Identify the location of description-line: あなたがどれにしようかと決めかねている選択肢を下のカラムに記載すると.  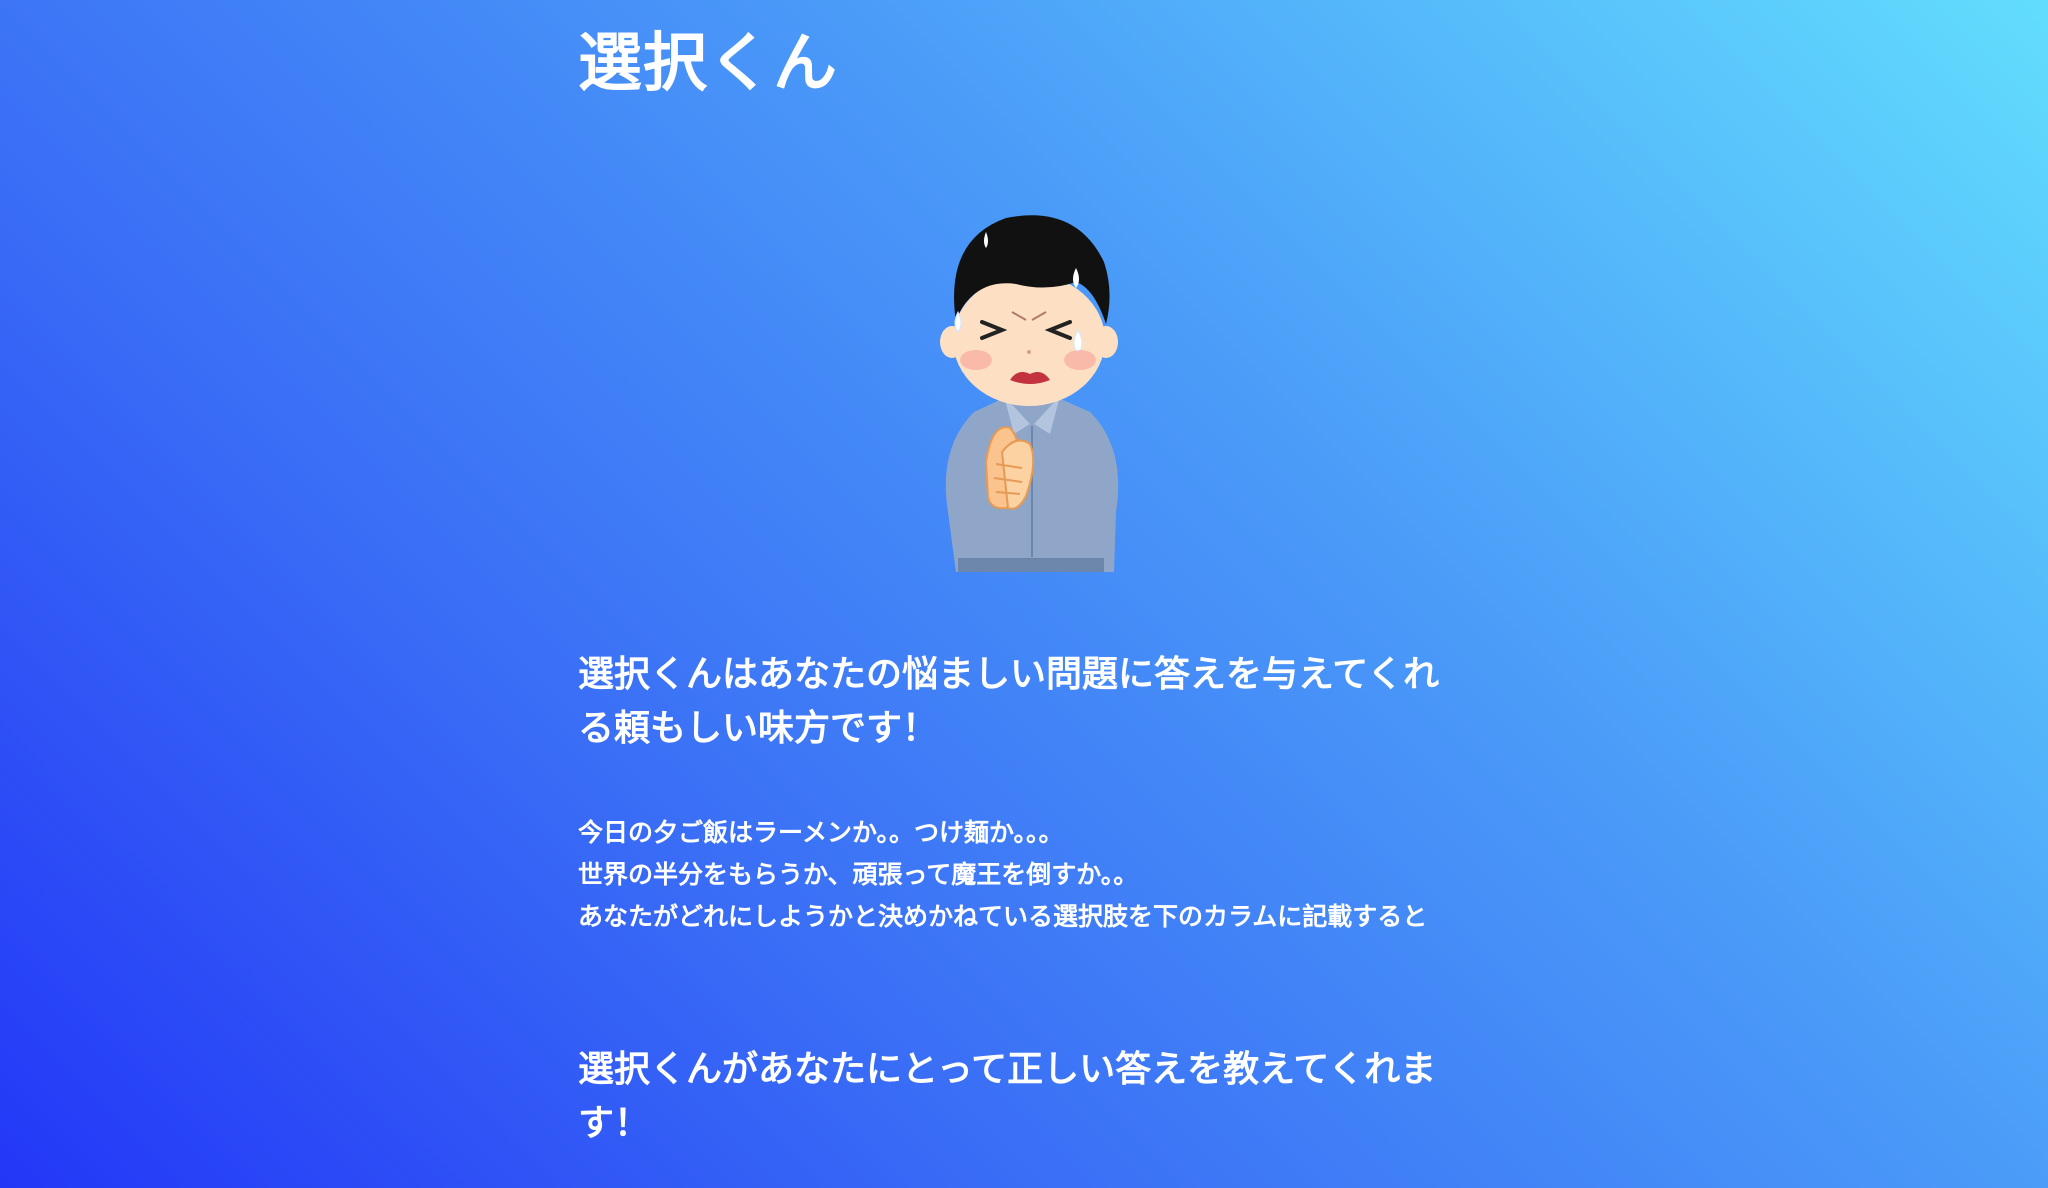
(1003, 916).